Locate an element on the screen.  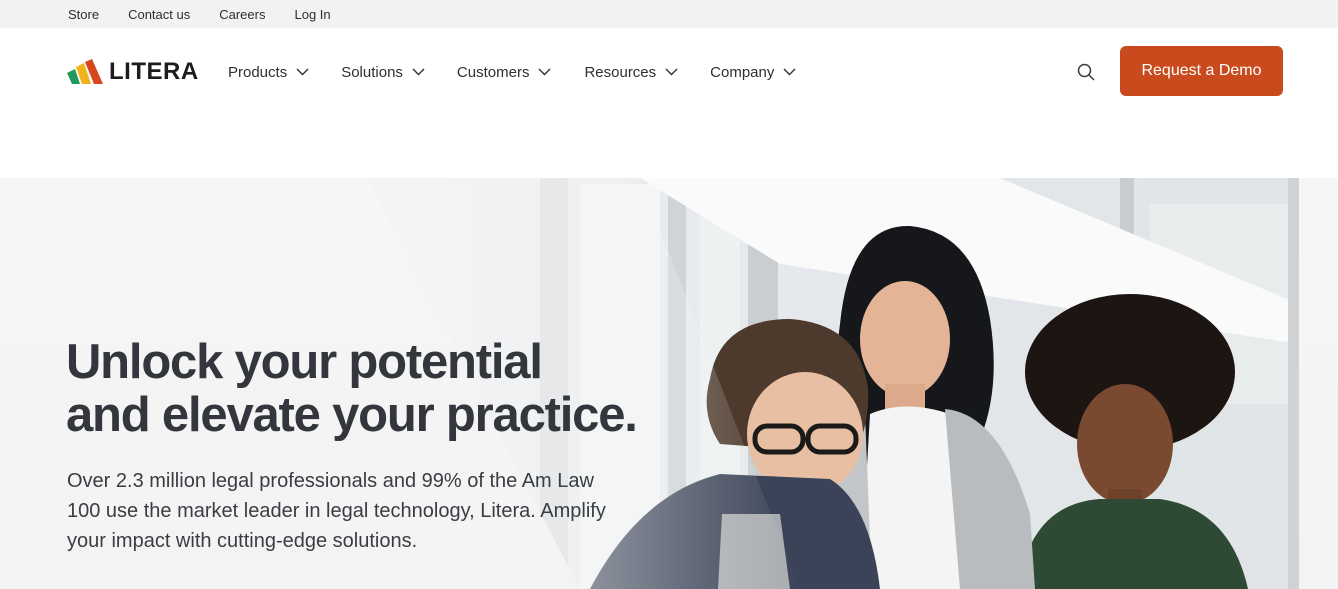
nav-products-label: Products is located at coordinates (258, 72).